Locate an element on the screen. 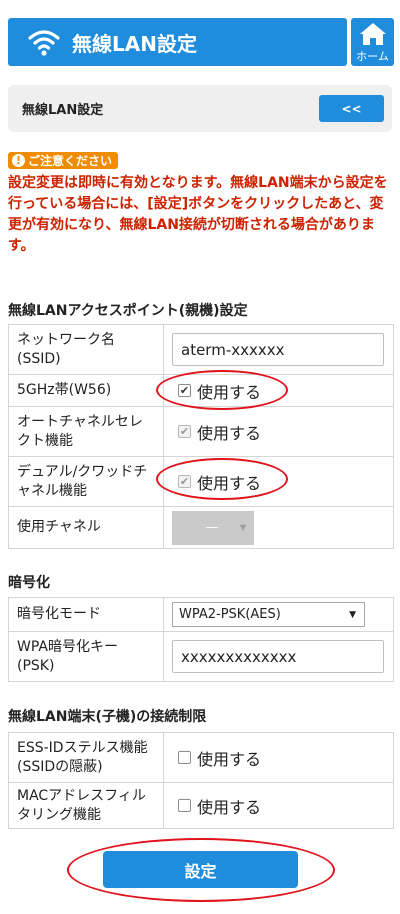 The width and height of the screenshot is (400, 914). table-row: 使用チャネル — ▼ is located at coordinates (201, 527).